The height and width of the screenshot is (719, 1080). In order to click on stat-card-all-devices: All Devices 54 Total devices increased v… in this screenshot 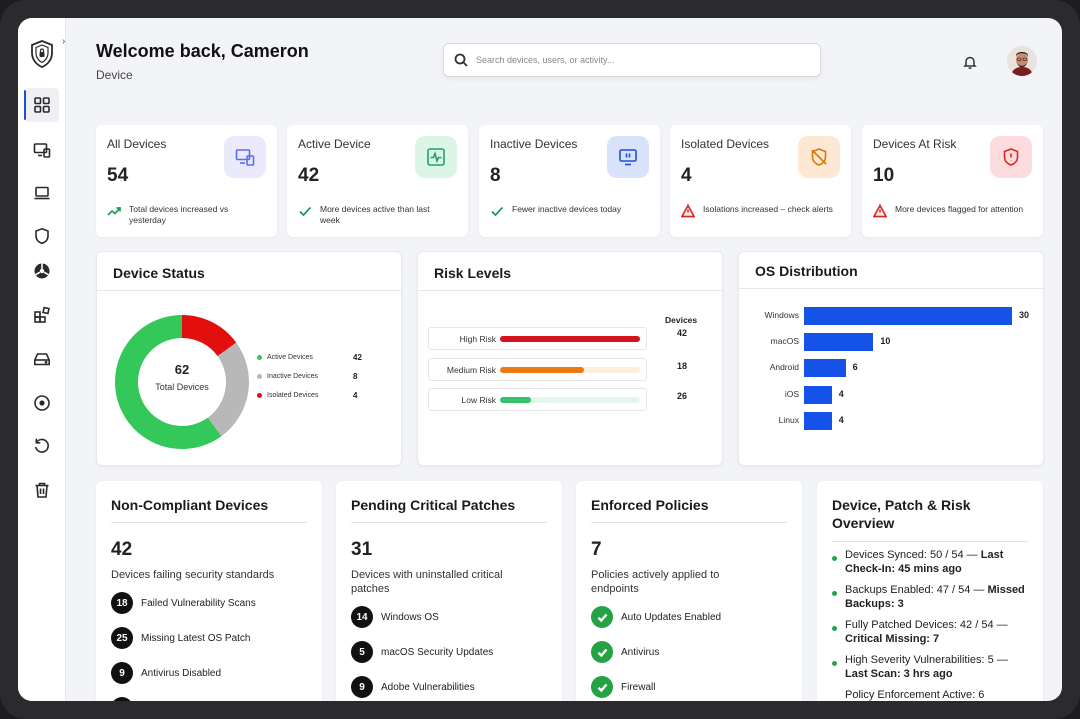, I will do `click(186, 181)`.